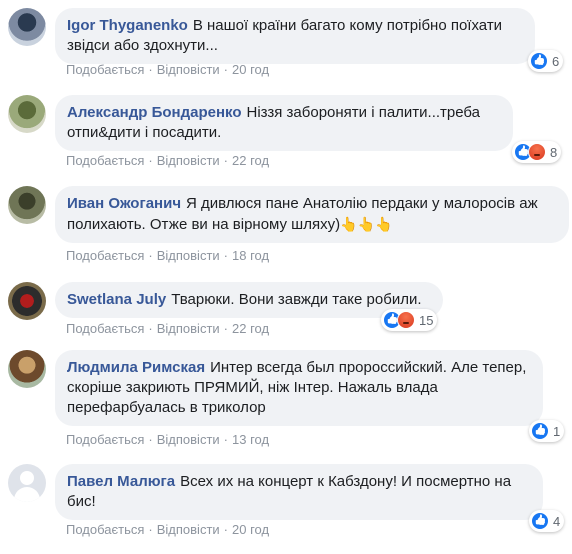  I want to click on comment-actions: Подобається · Відповісти · 13 год, so click(167, 439).